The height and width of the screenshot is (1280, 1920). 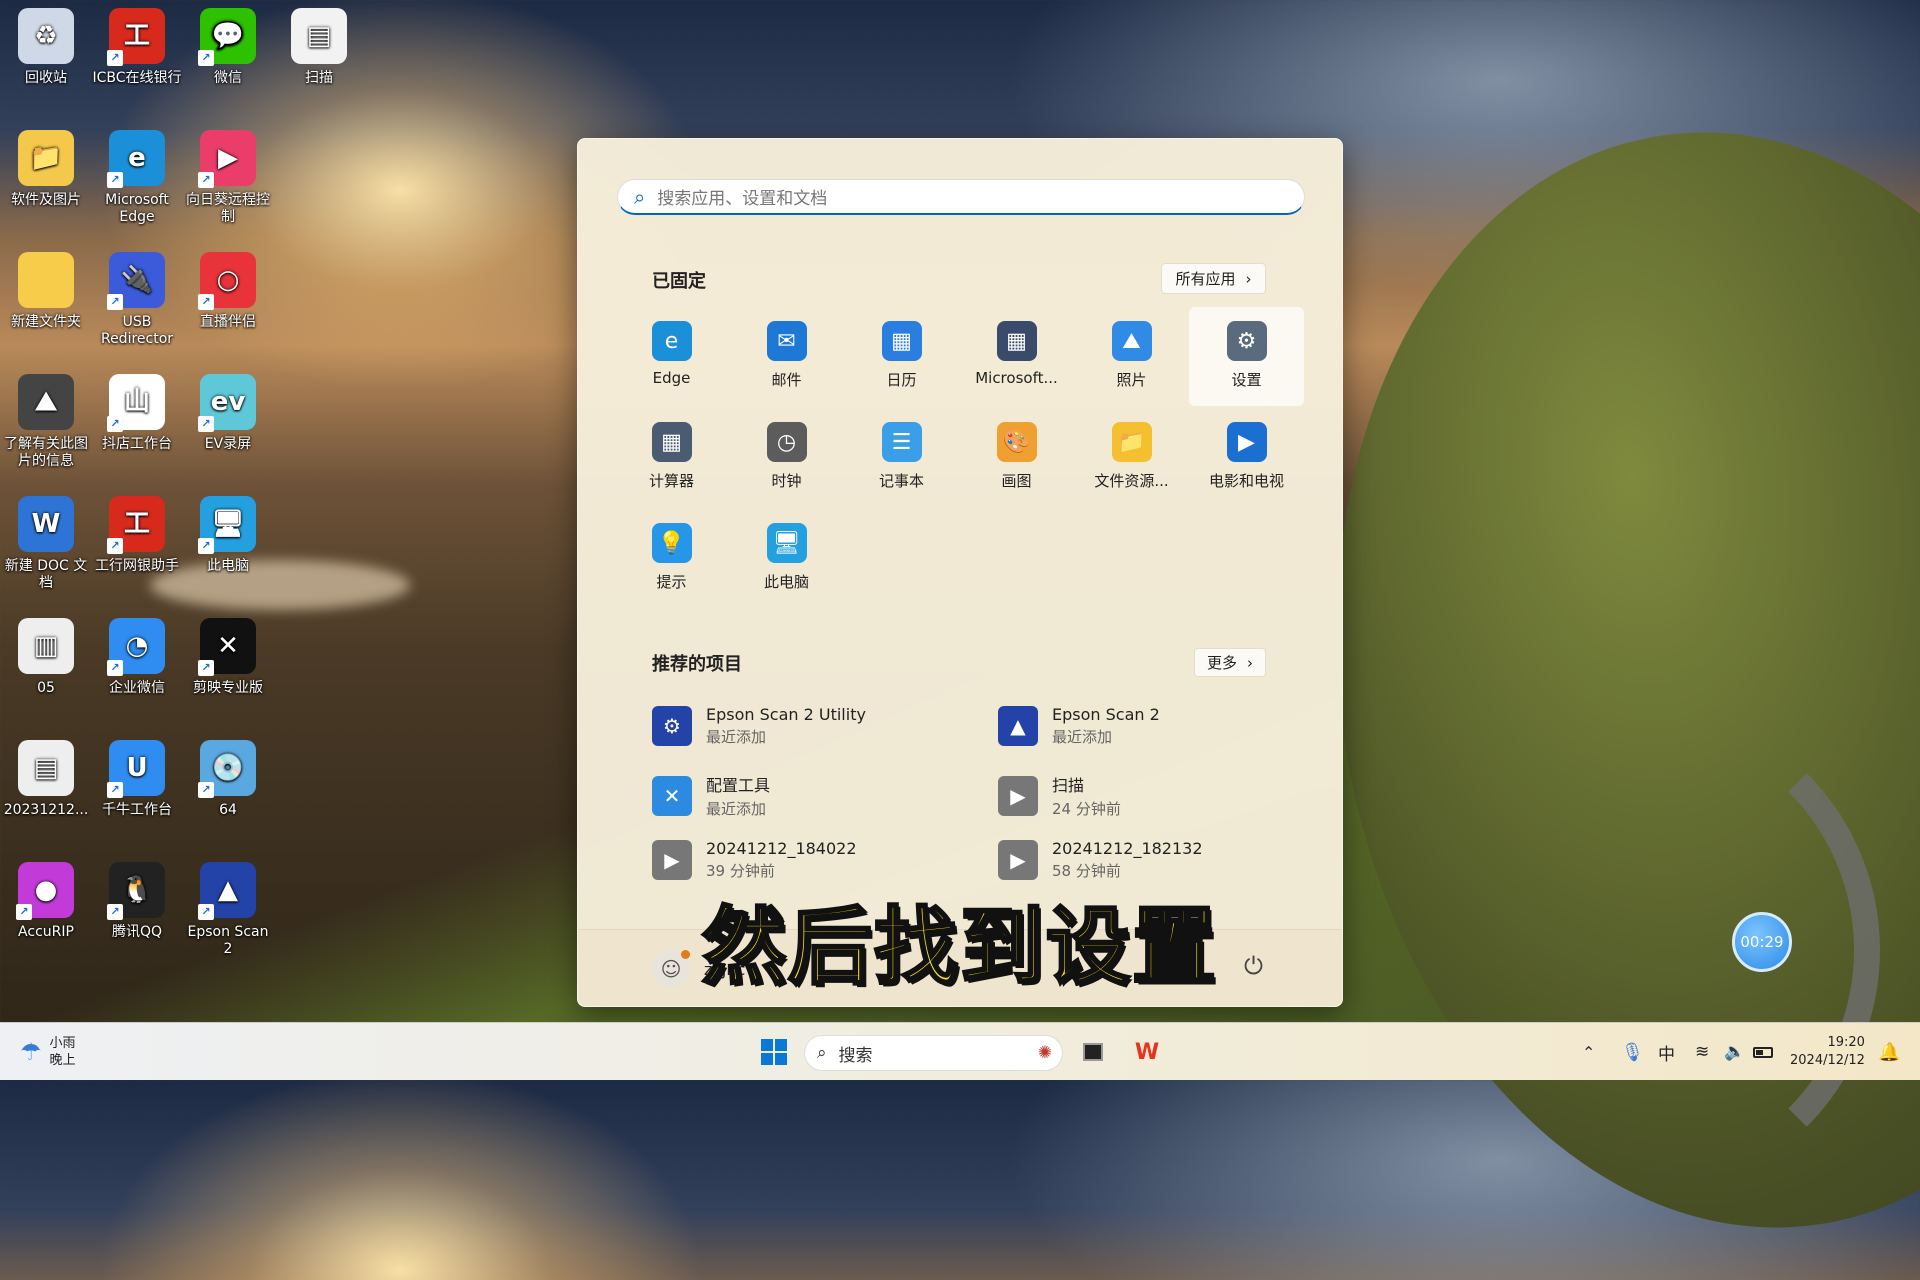 What do you see at coordinates (1213, 278) in the screenshot?
I see `all-apps-button: 所有应用 ›` at bounding box center [1213, 278].